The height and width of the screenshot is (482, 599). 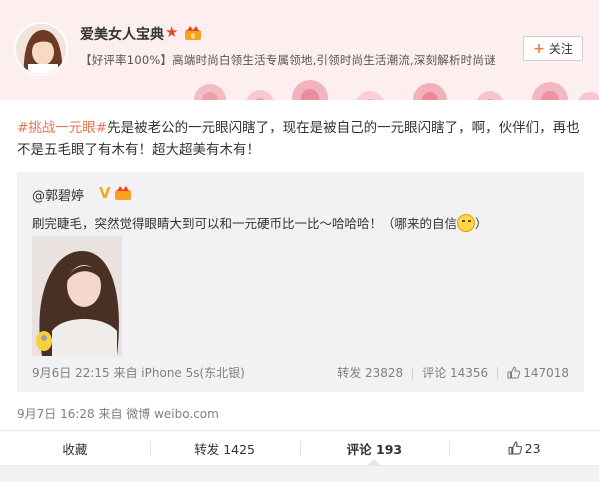 I want to click on repost-badges: V, so click(x=115, y=193).